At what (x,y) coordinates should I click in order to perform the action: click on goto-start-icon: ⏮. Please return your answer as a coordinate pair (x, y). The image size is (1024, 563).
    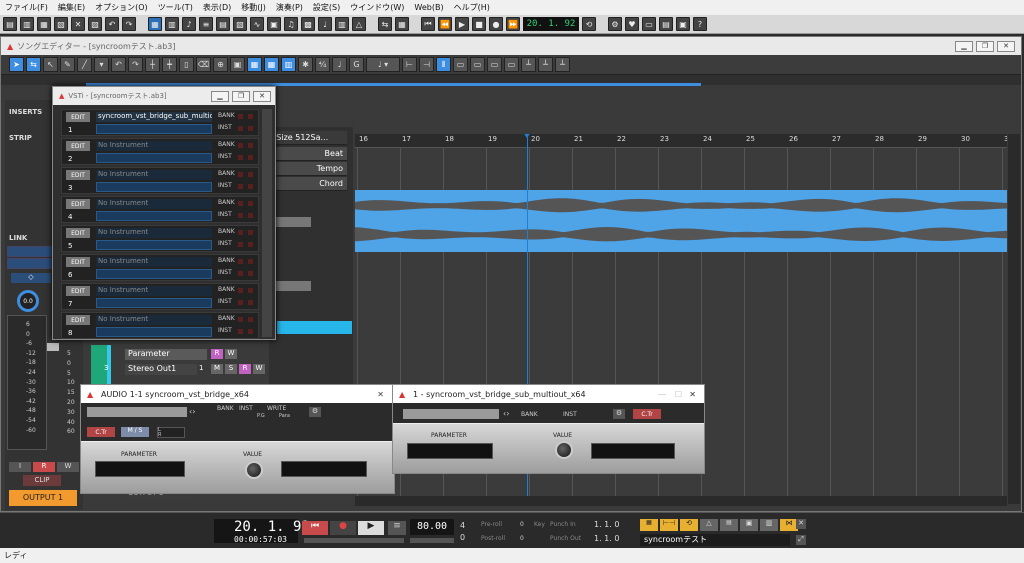
    Looking at the image, I should click on (428, 24).